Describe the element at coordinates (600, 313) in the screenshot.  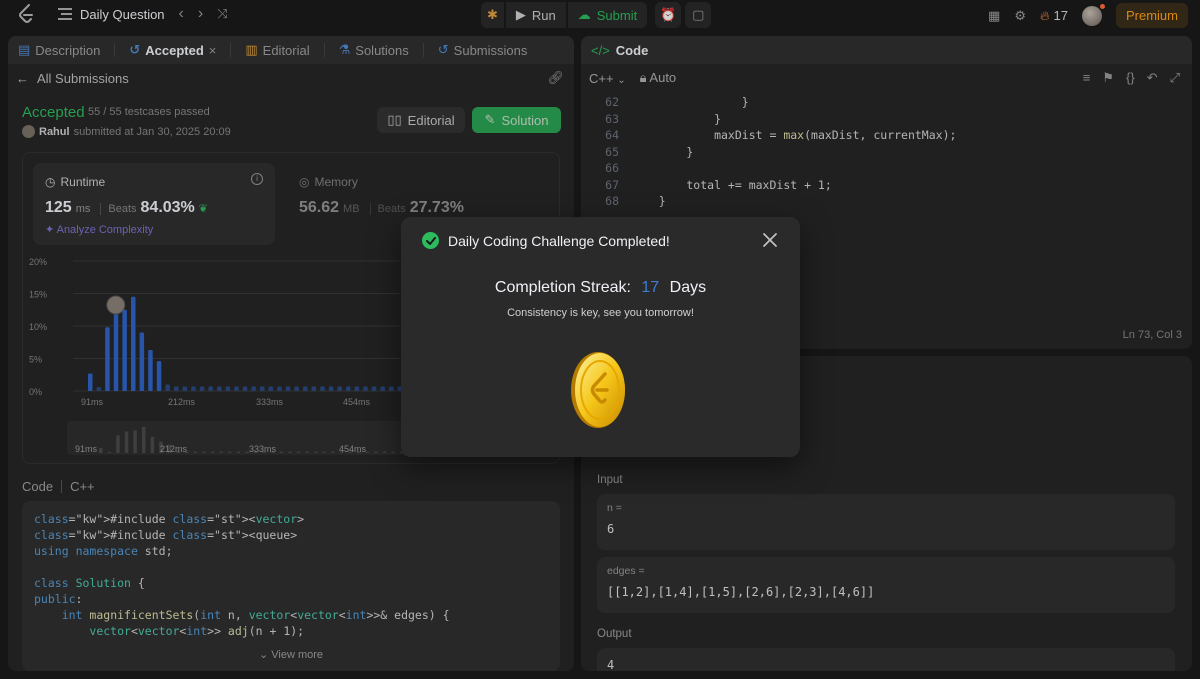
I see `streak-tagline: Consistency is key, see you tomorrow!` at that location.